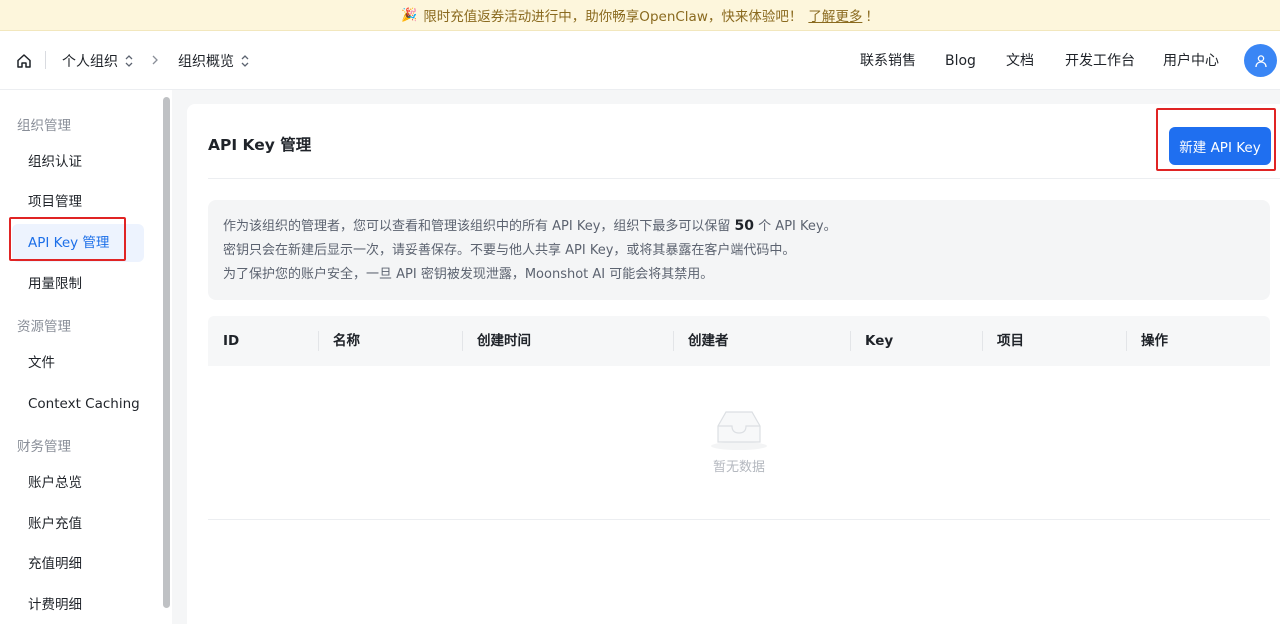  Describe the element at coordinates (1191, 61) in the screenshot. I see `nav-user-center: 用户中心` at that location.